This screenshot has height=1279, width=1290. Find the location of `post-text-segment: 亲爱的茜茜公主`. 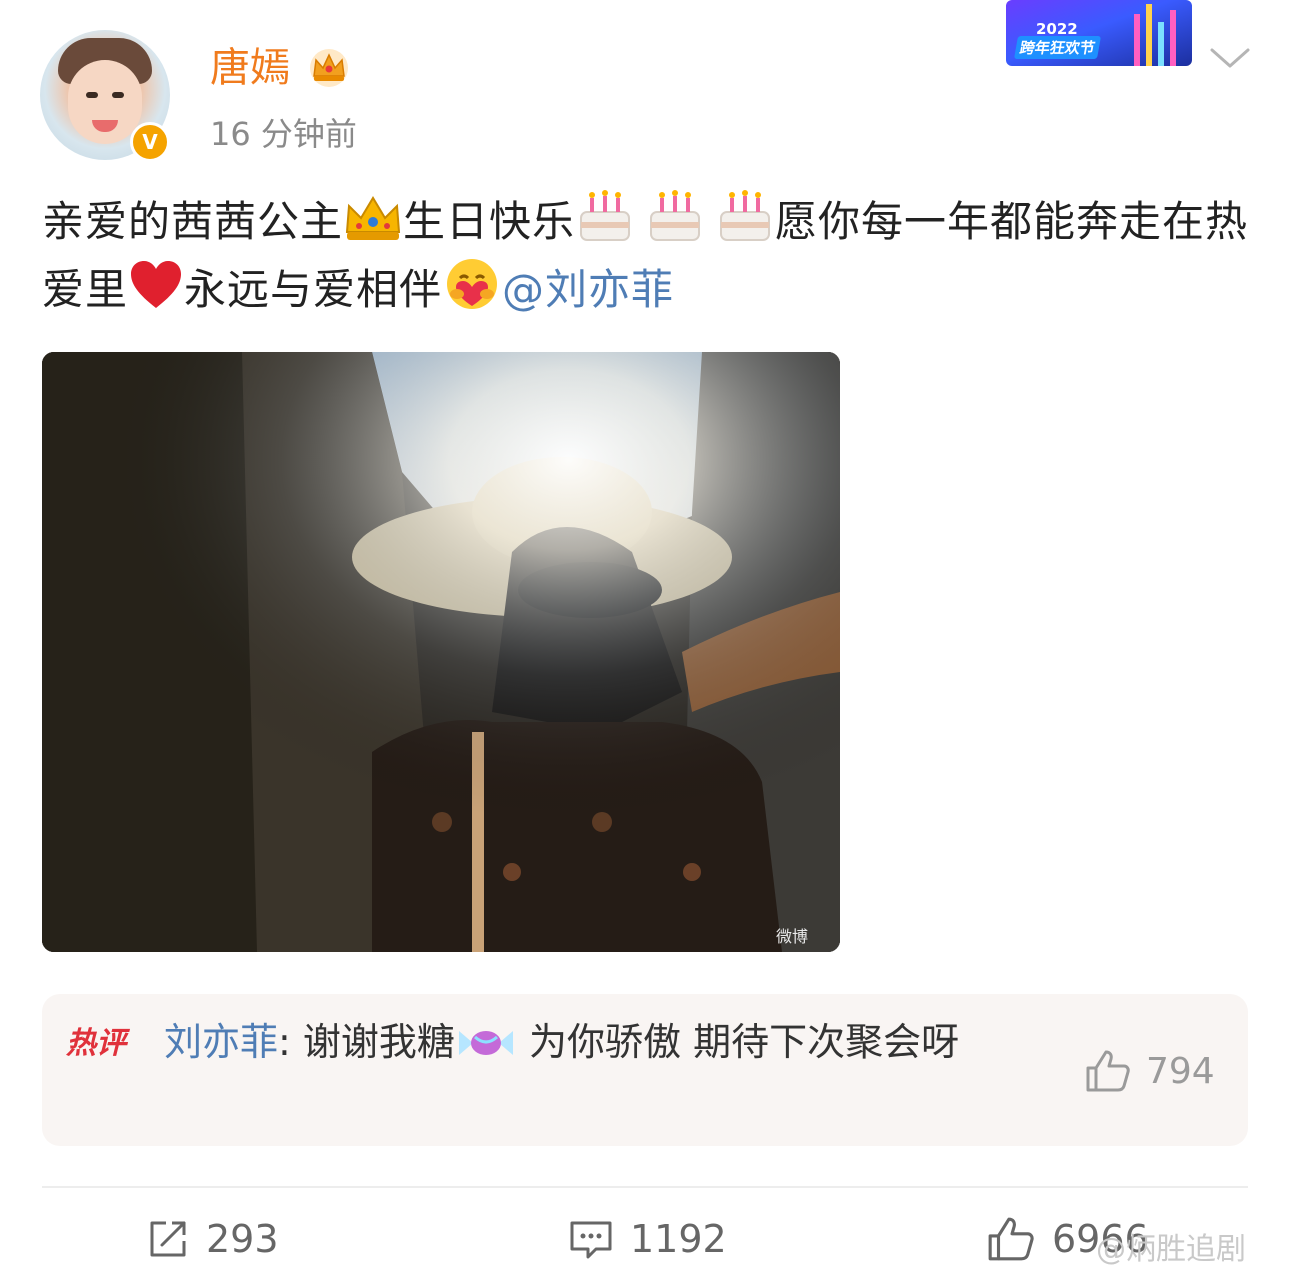

post-text-segment: 亲爱的茜茜公主 is located at coordinates (193, 221).